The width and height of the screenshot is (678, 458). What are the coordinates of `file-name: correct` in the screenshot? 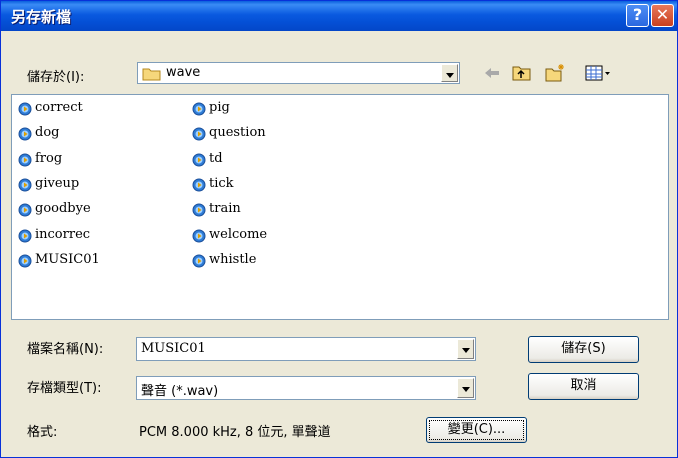 It's located at (59, 107).